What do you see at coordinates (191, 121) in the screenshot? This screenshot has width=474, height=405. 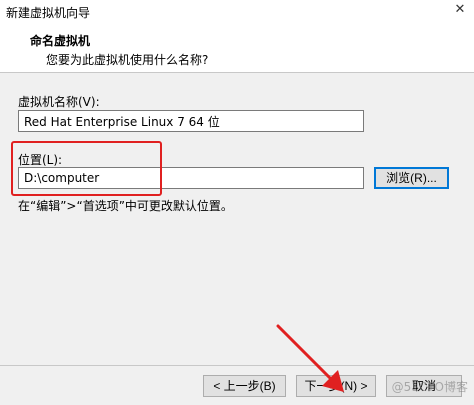 I see `vm-name-input` at bounding box center [191, 121].